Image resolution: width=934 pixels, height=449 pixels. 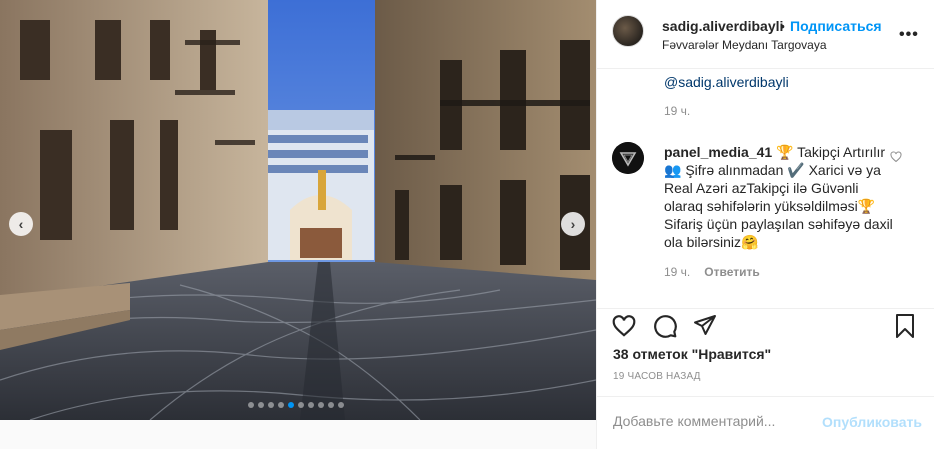 I want to click on likes-count: 38 отметок "Нравится", so click(x=692, y=354).